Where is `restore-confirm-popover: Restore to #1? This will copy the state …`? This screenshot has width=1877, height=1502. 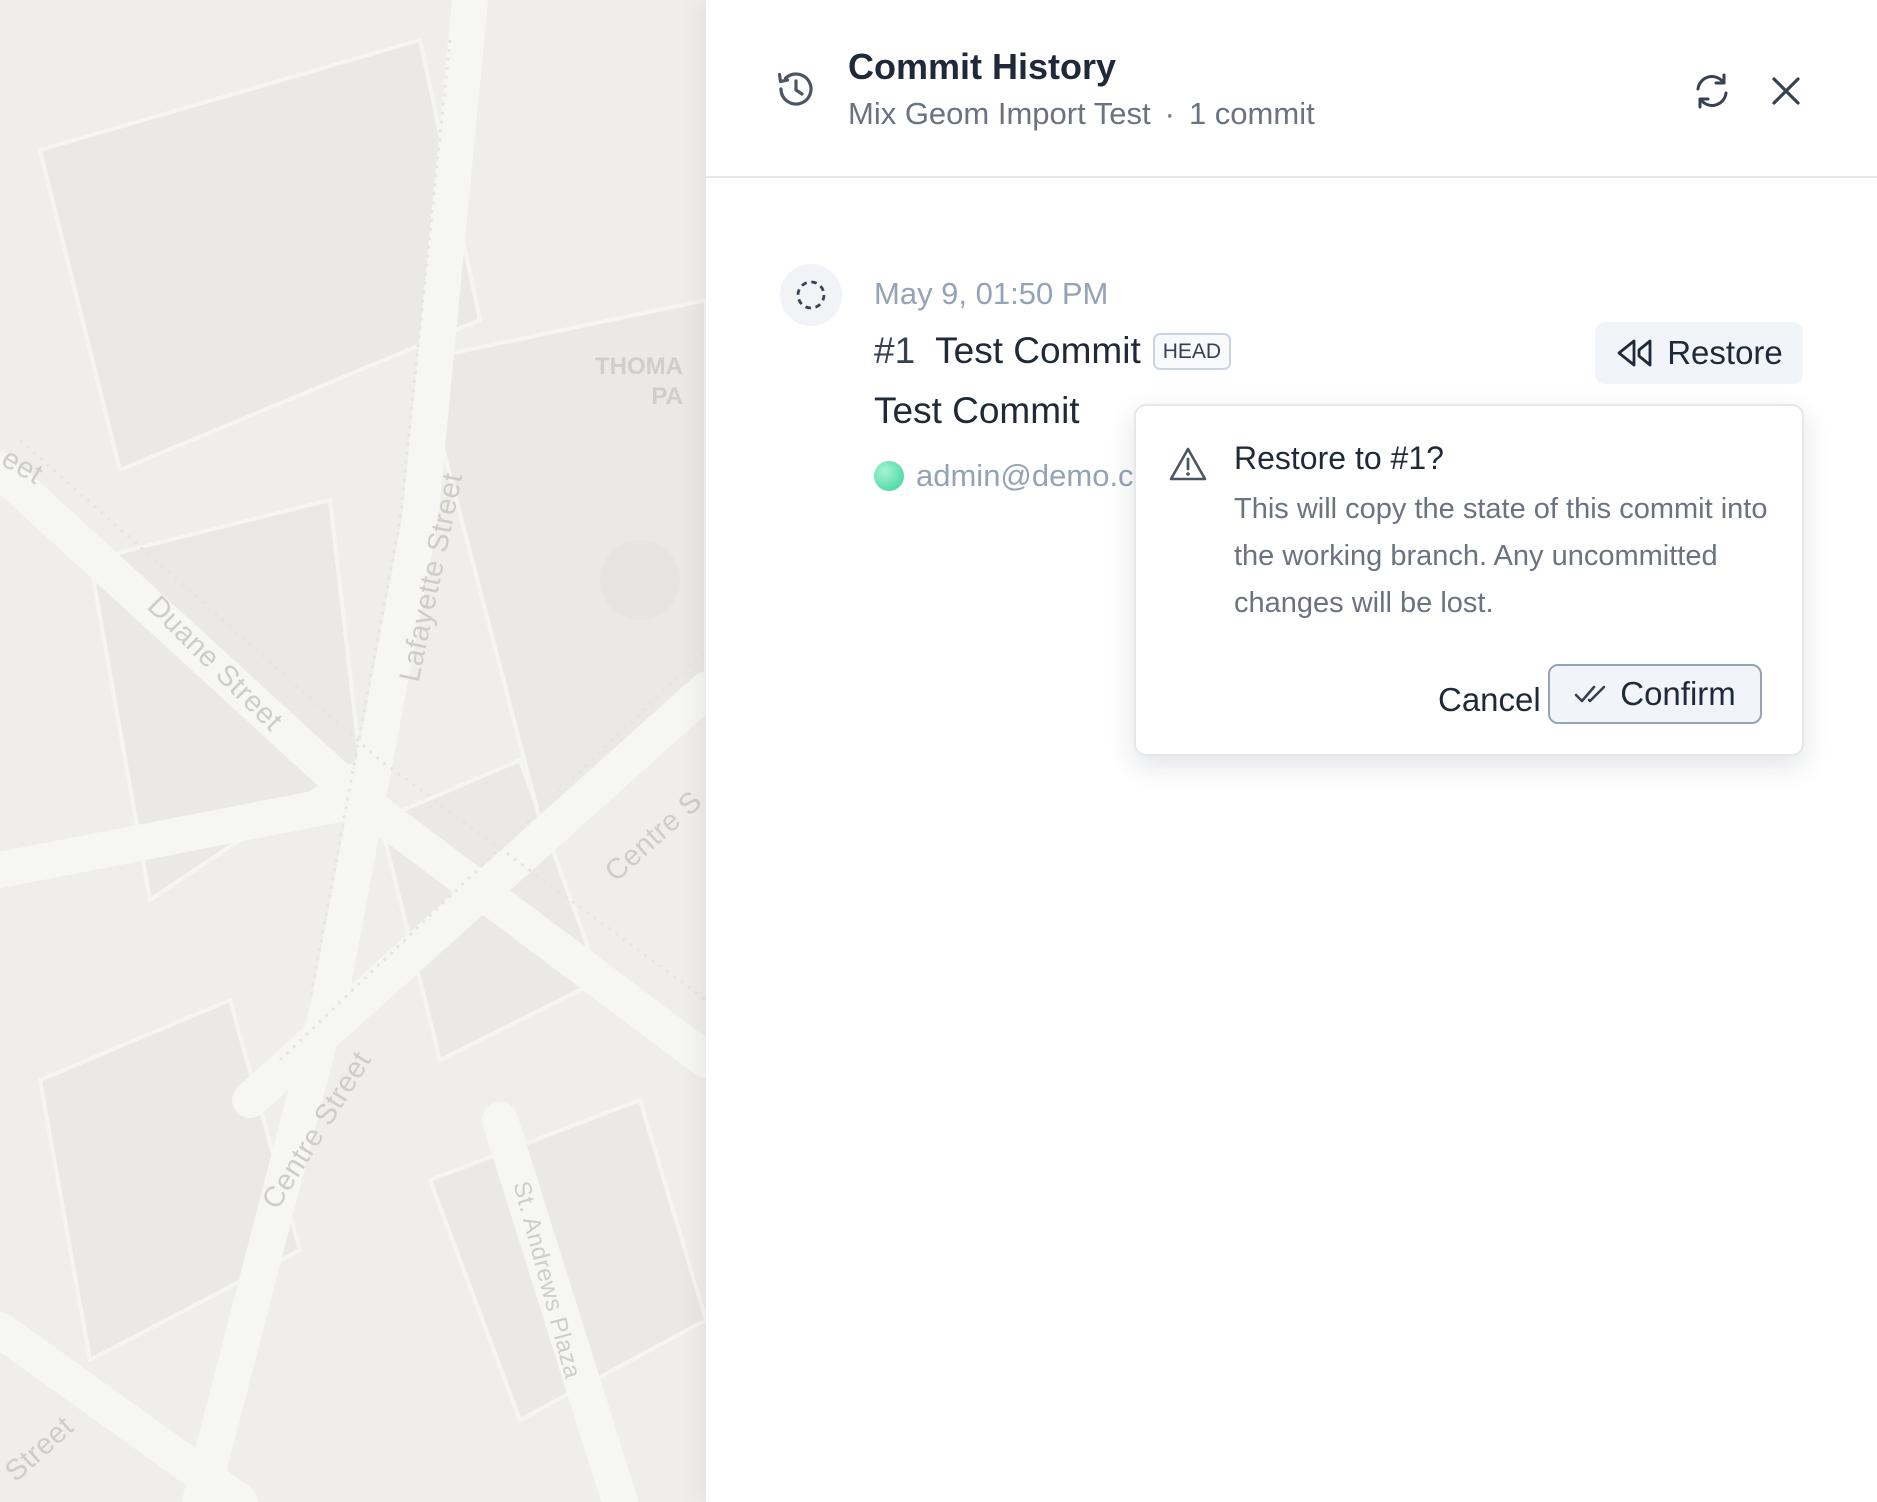
restore-confirm-popover: Restore to #1? This will copy the state … is located at coordinates (1469, 580).